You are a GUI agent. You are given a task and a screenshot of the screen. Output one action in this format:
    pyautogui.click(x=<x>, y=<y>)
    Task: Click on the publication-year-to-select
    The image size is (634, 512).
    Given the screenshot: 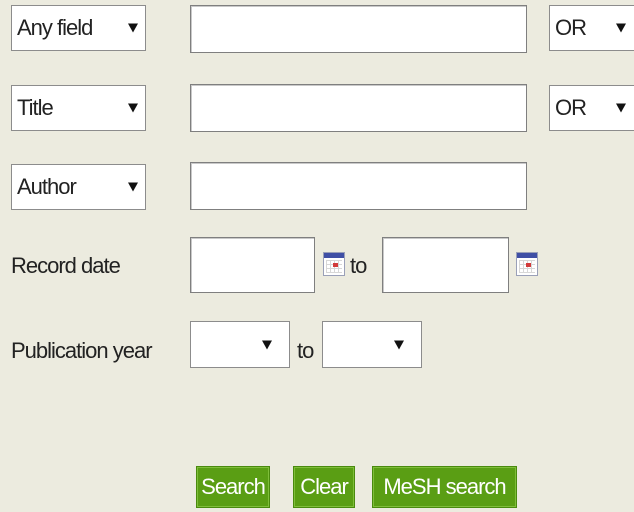 What is the action you would take?
    pyautogui.click(x=372, y=344)
    